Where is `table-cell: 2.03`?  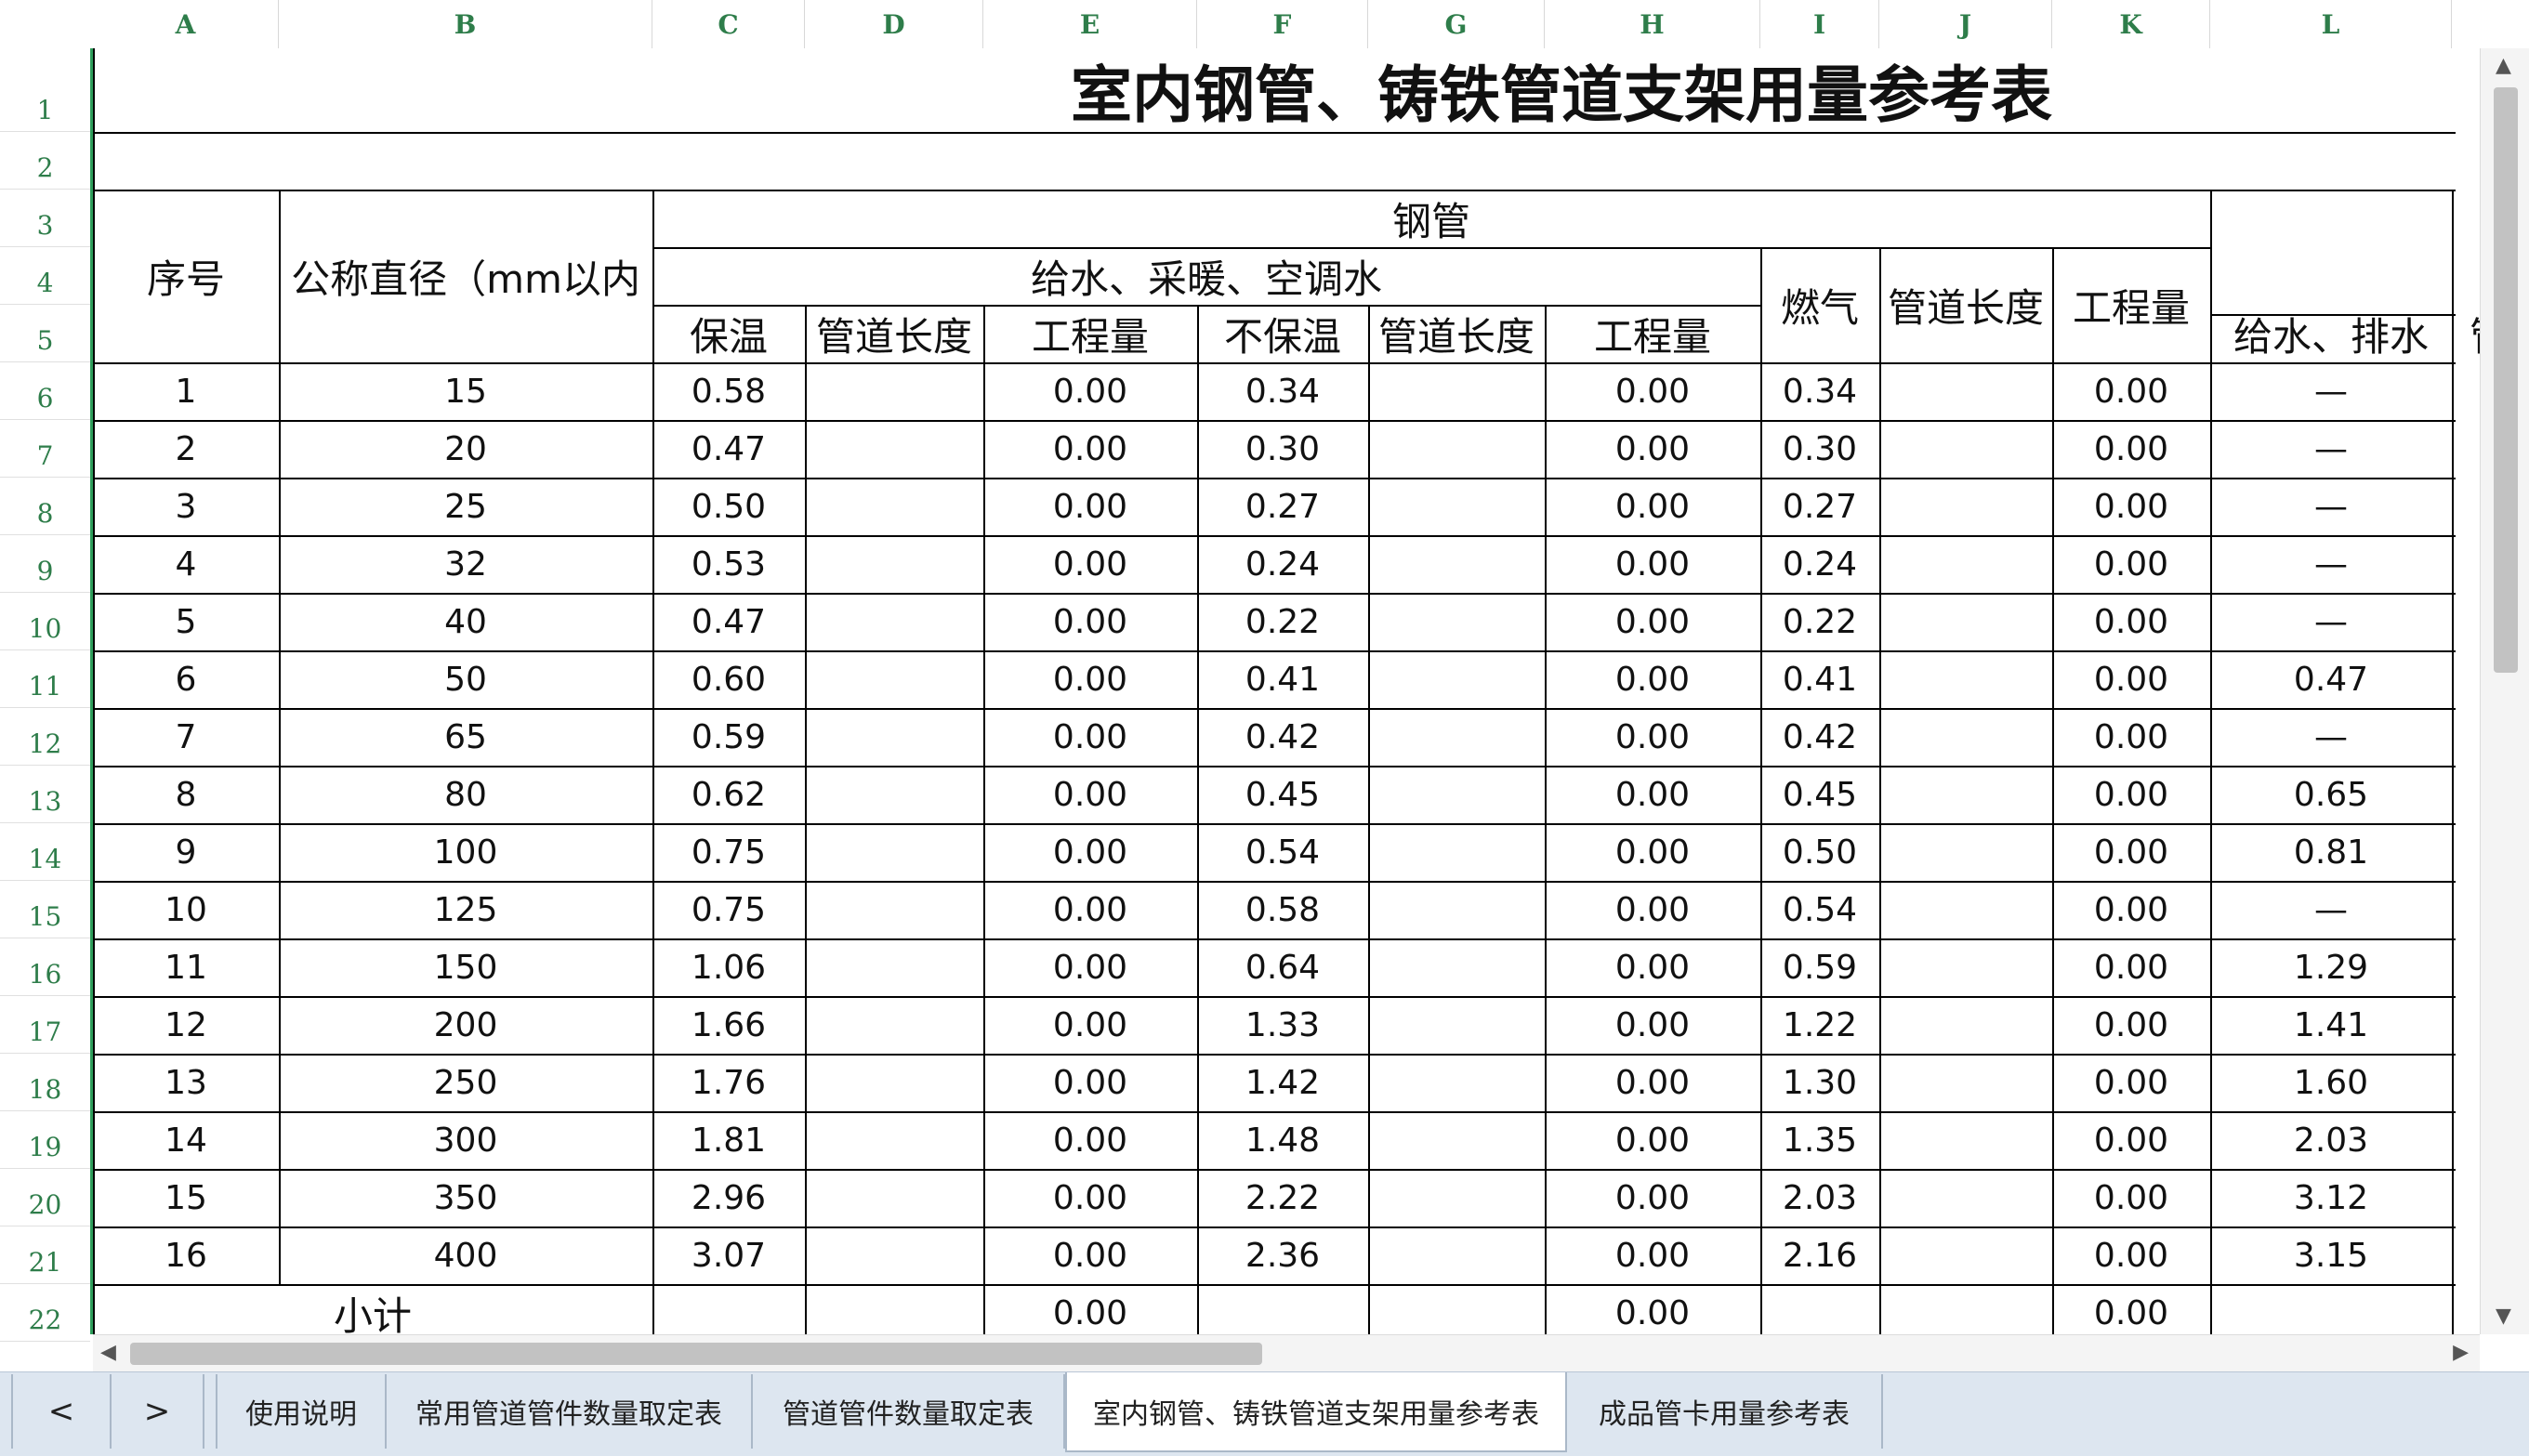 table-cell: 2.03 is located at coordinates (2331, 1140).